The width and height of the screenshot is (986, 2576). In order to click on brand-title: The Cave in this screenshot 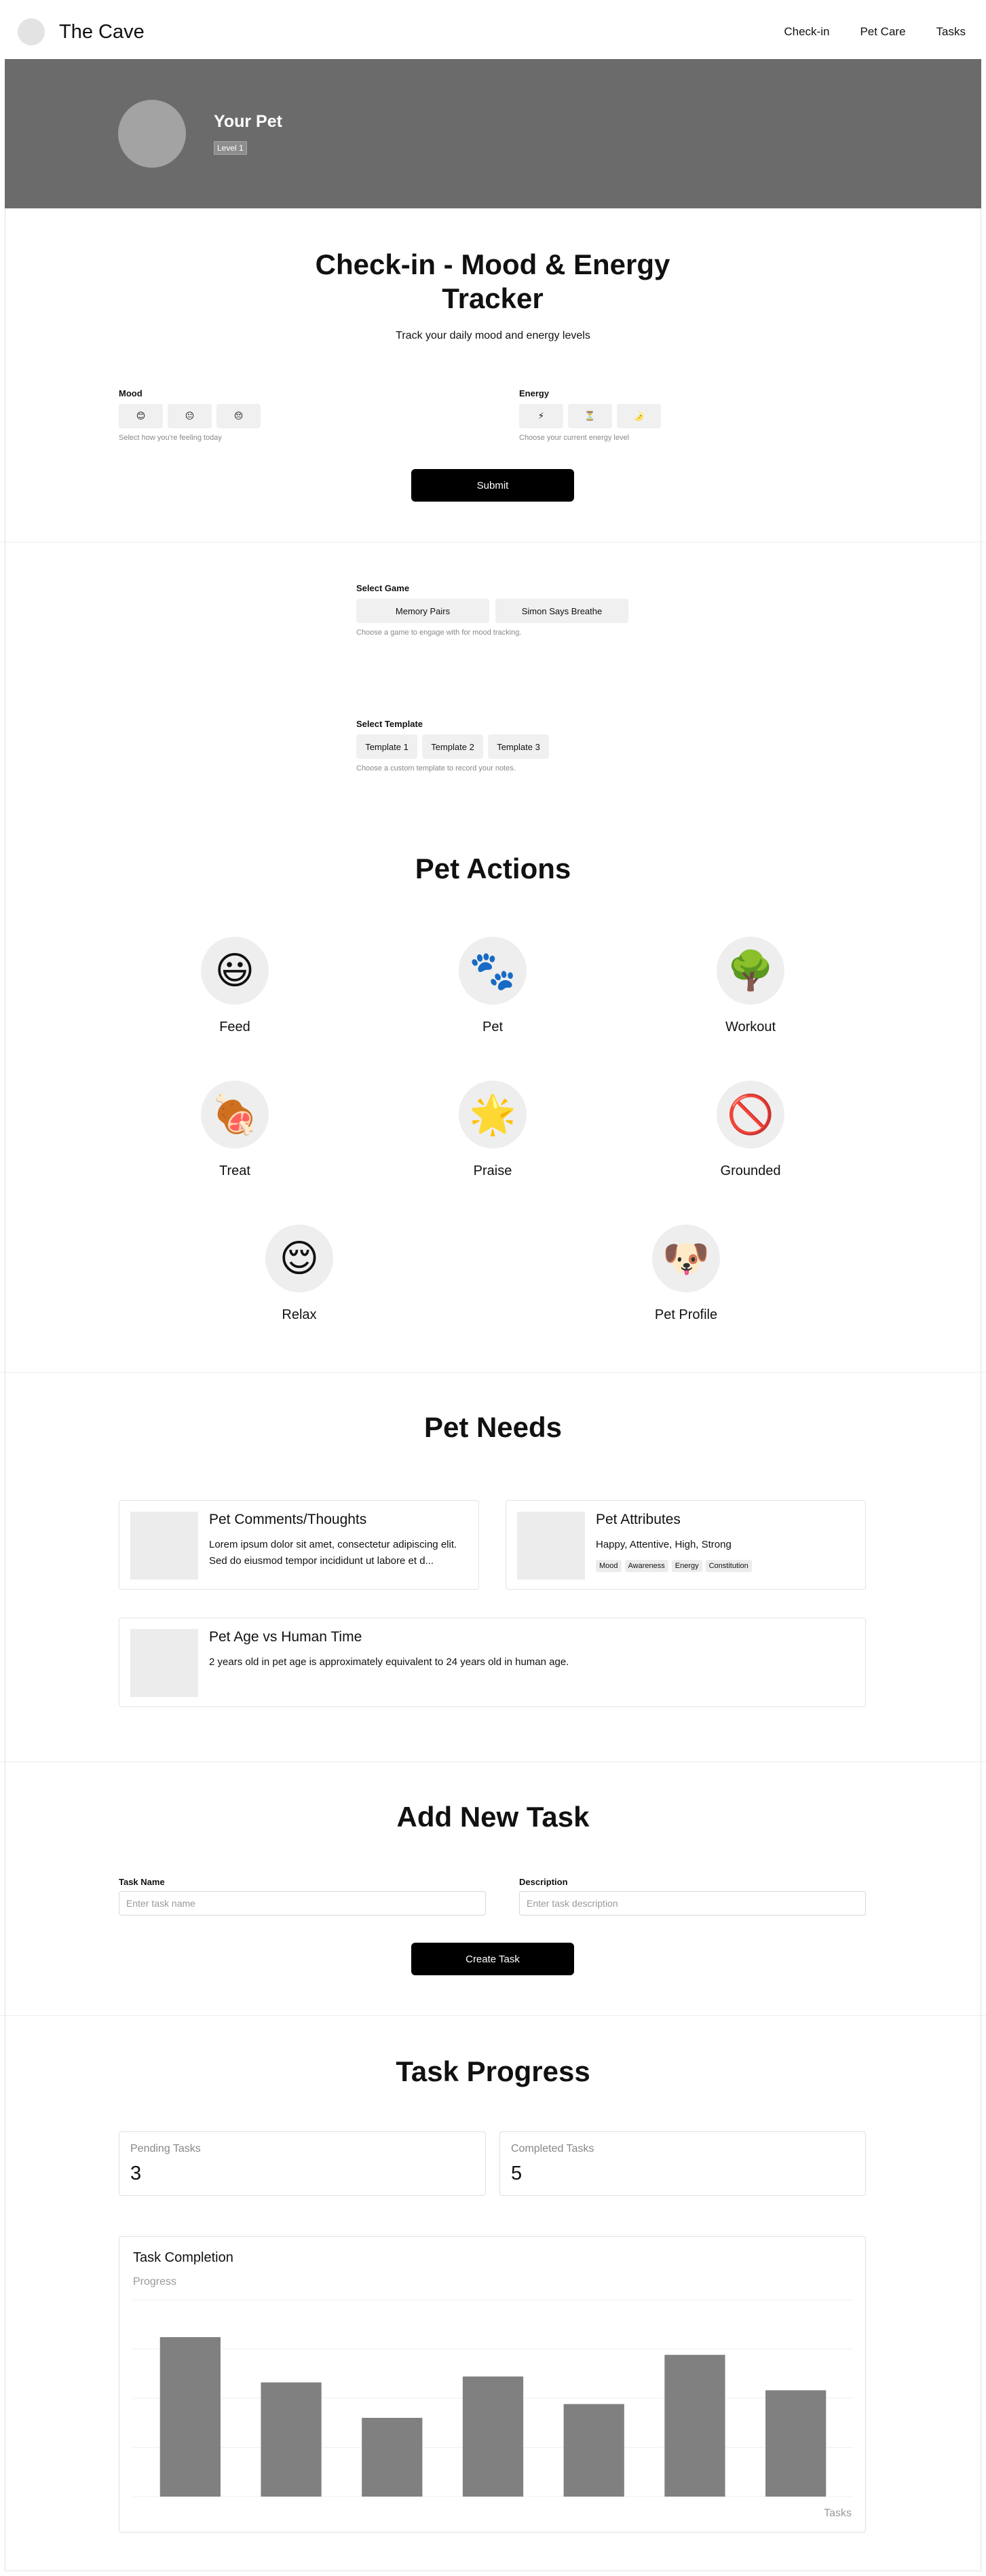, I will do `click(102, 32)`.